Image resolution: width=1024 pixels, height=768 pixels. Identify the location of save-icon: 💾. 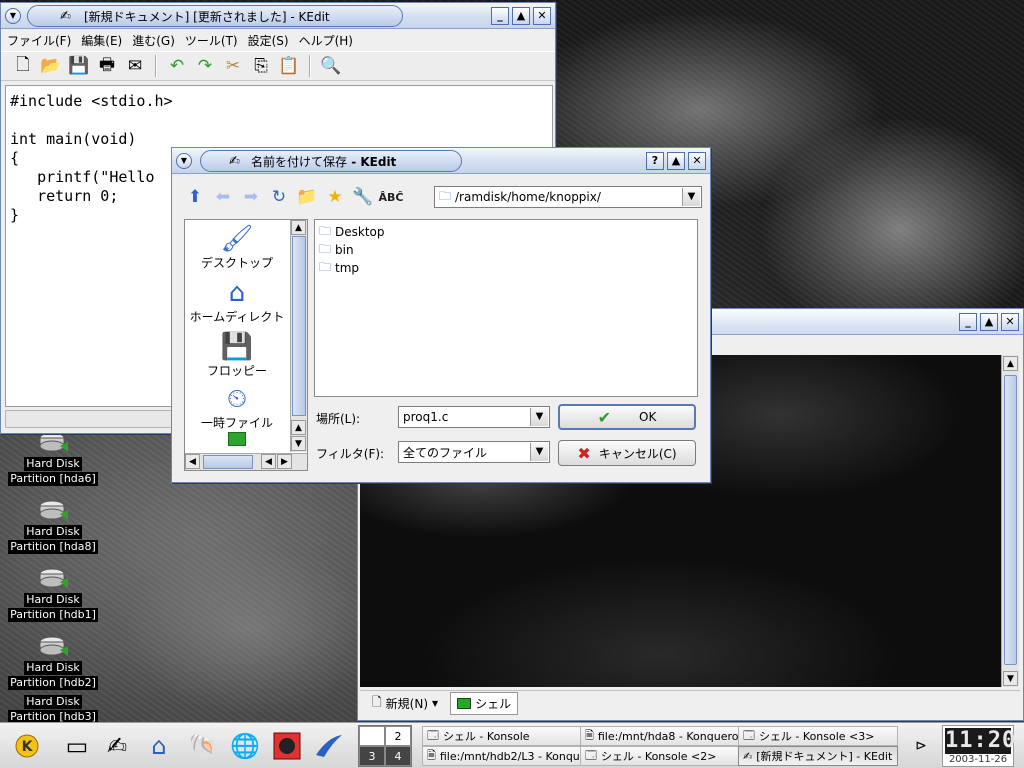
(79, 66).